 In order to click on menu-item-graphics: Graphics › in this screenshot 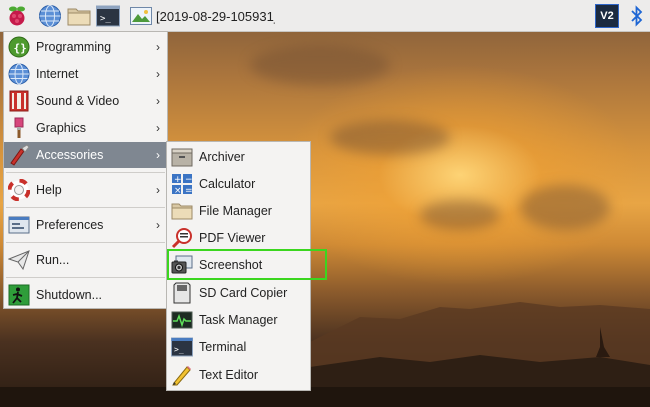, I will do `click(85, 128)`.